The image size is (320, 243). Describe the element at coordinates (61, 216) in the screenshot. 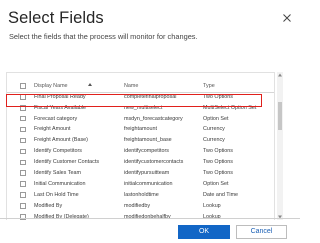

I see `cell-display-name: Modified By (Delegate)` at that location.